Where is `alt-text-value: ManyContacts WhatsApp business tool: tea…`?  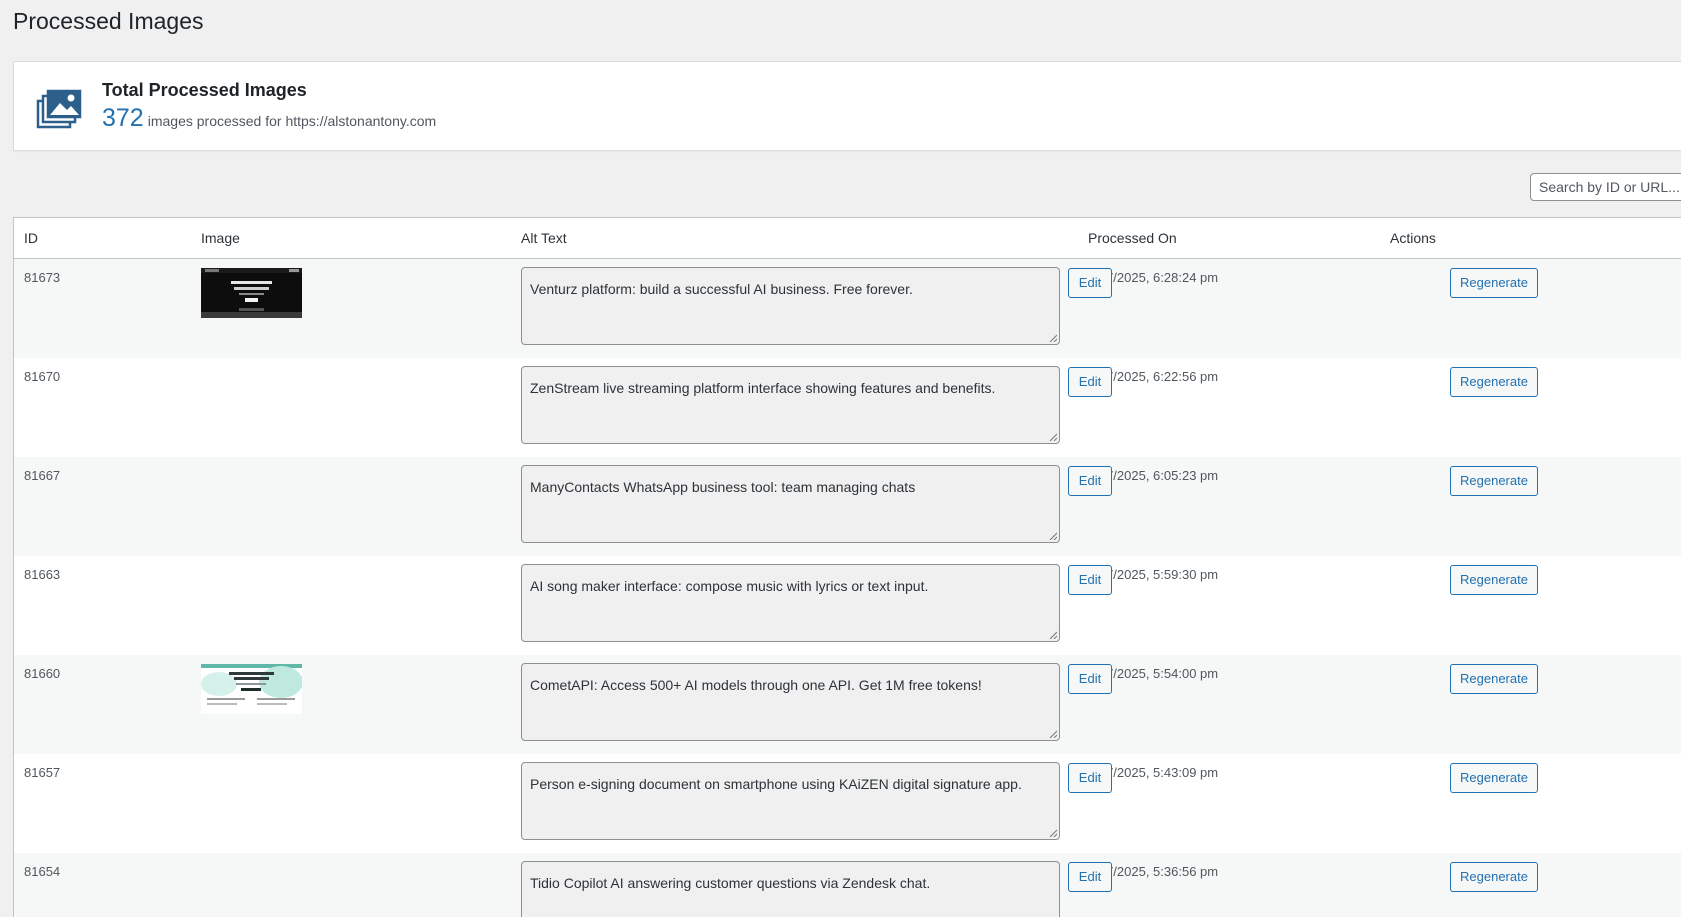
alt-text-value: ManyContacts WhatsApp business tool: tea… is located at coordinates (722, 487).